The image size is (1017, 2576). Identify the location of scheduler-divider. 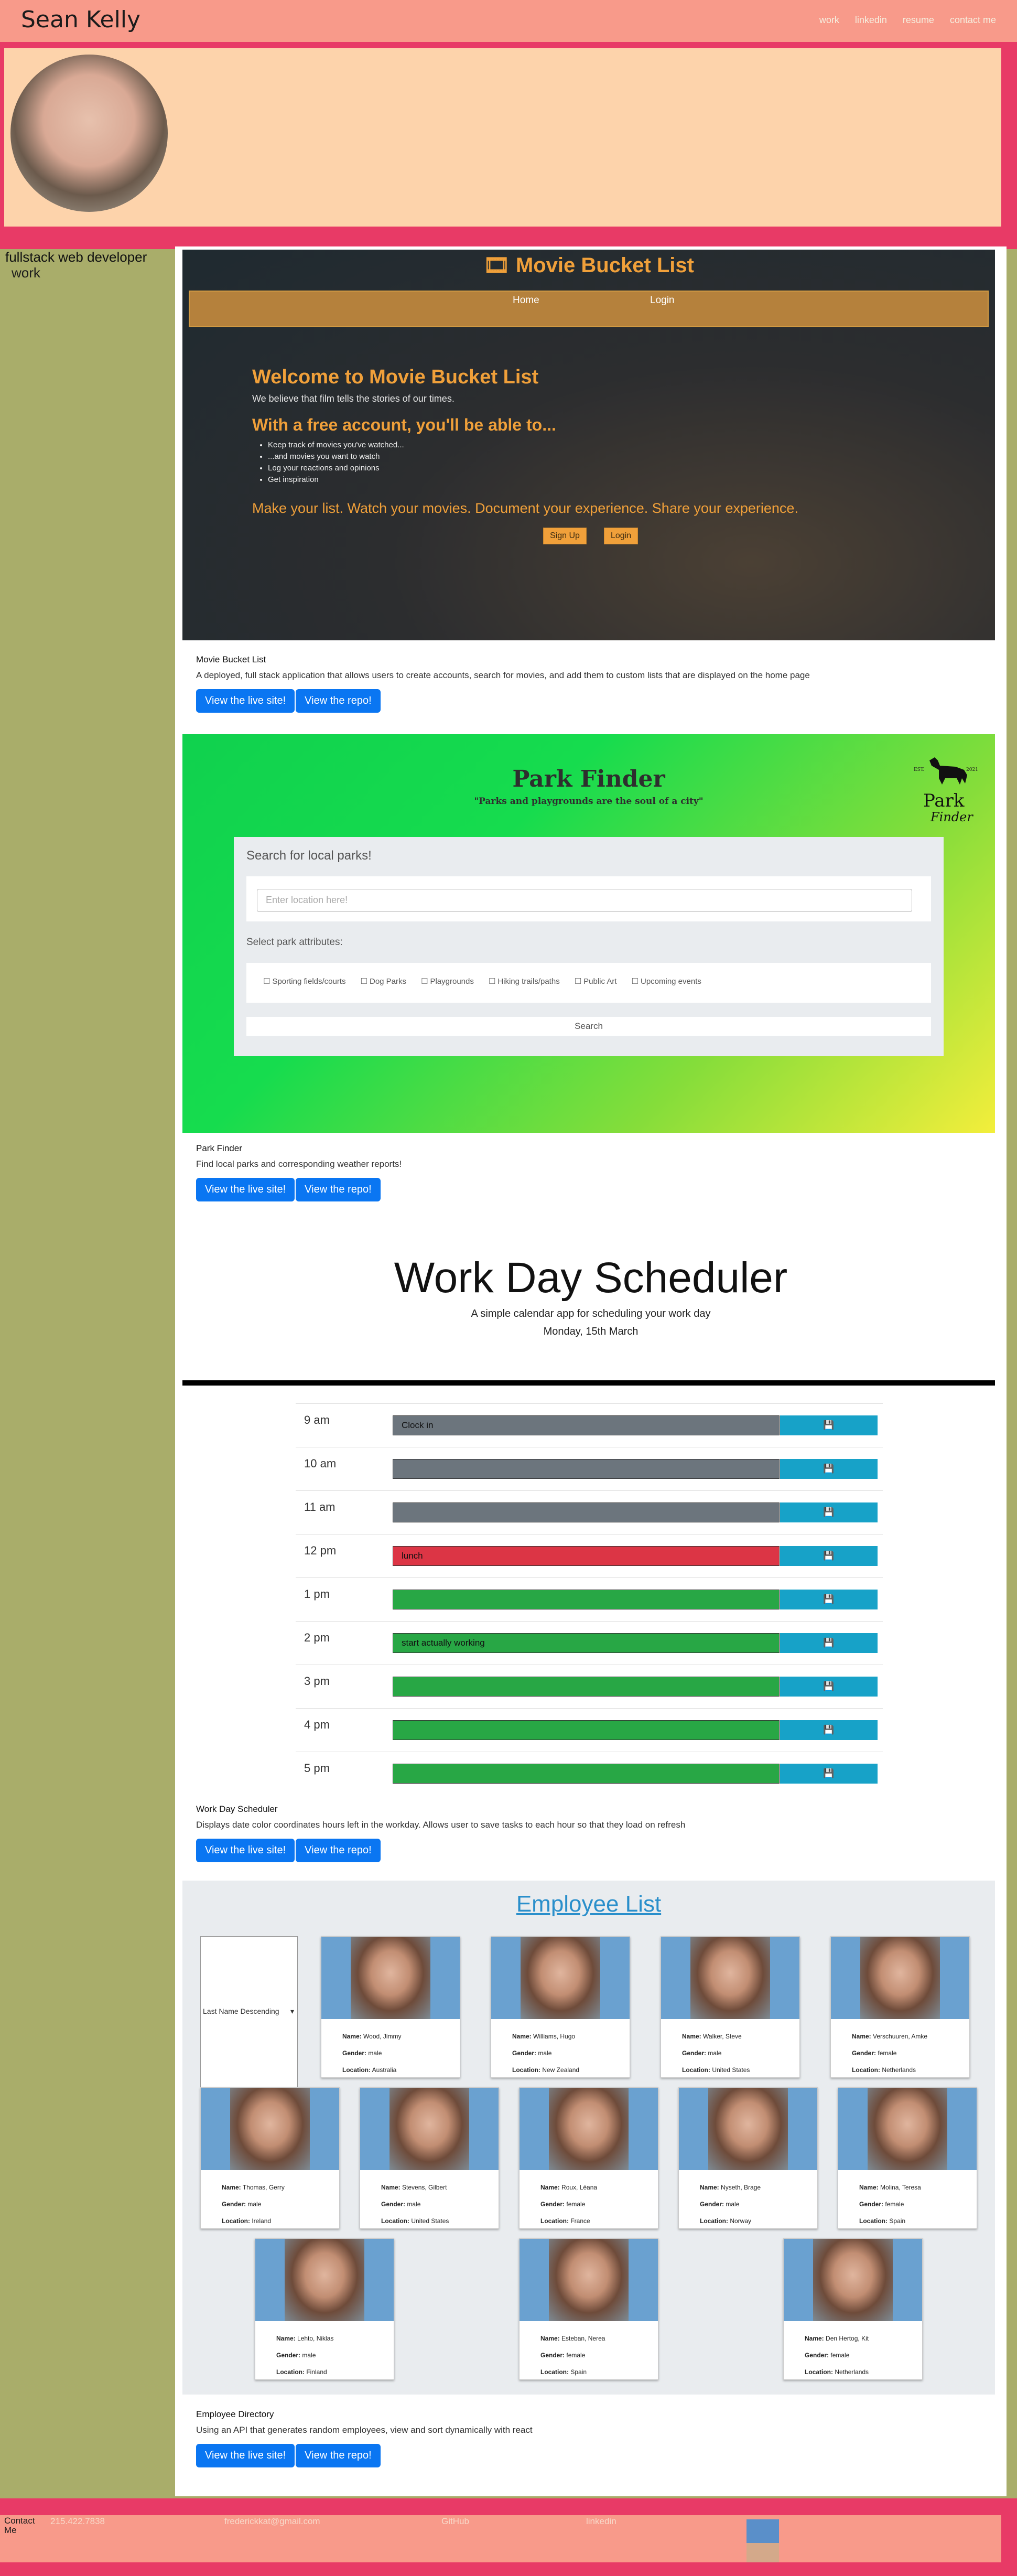
(588, 1383).